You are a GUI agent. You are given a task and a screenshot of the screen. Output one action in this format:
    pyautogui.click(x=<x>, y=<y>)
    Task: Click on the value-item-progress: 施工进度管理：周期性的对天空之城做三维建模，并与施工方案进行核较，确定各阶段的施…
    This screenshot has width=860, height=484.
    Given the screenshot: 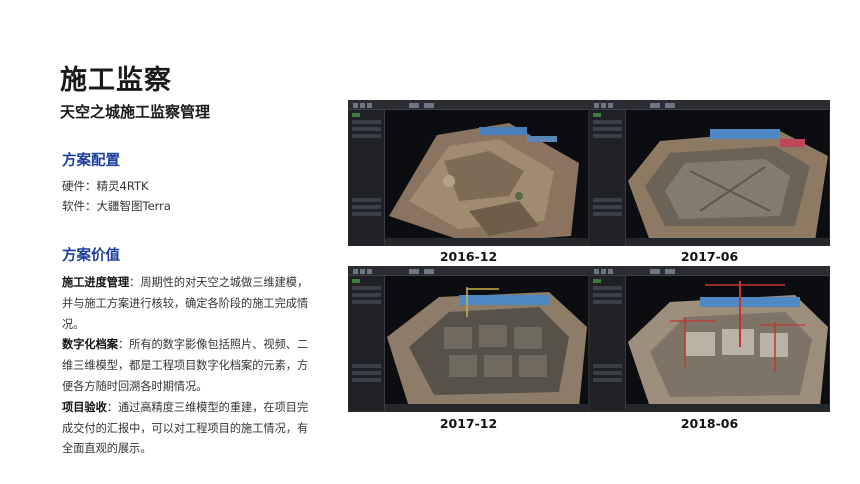 What is the action you would take?
    pyautogui.click(x=185, y=303)
    